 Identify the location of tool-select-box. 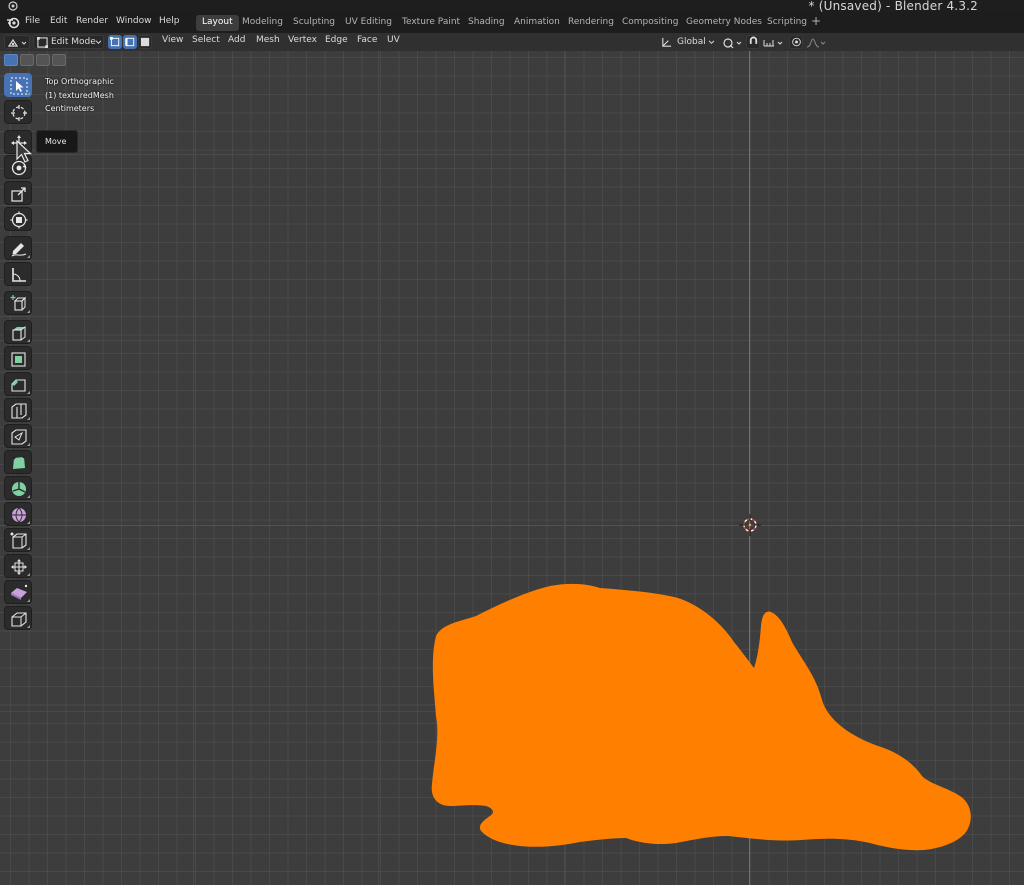
(18, 85).